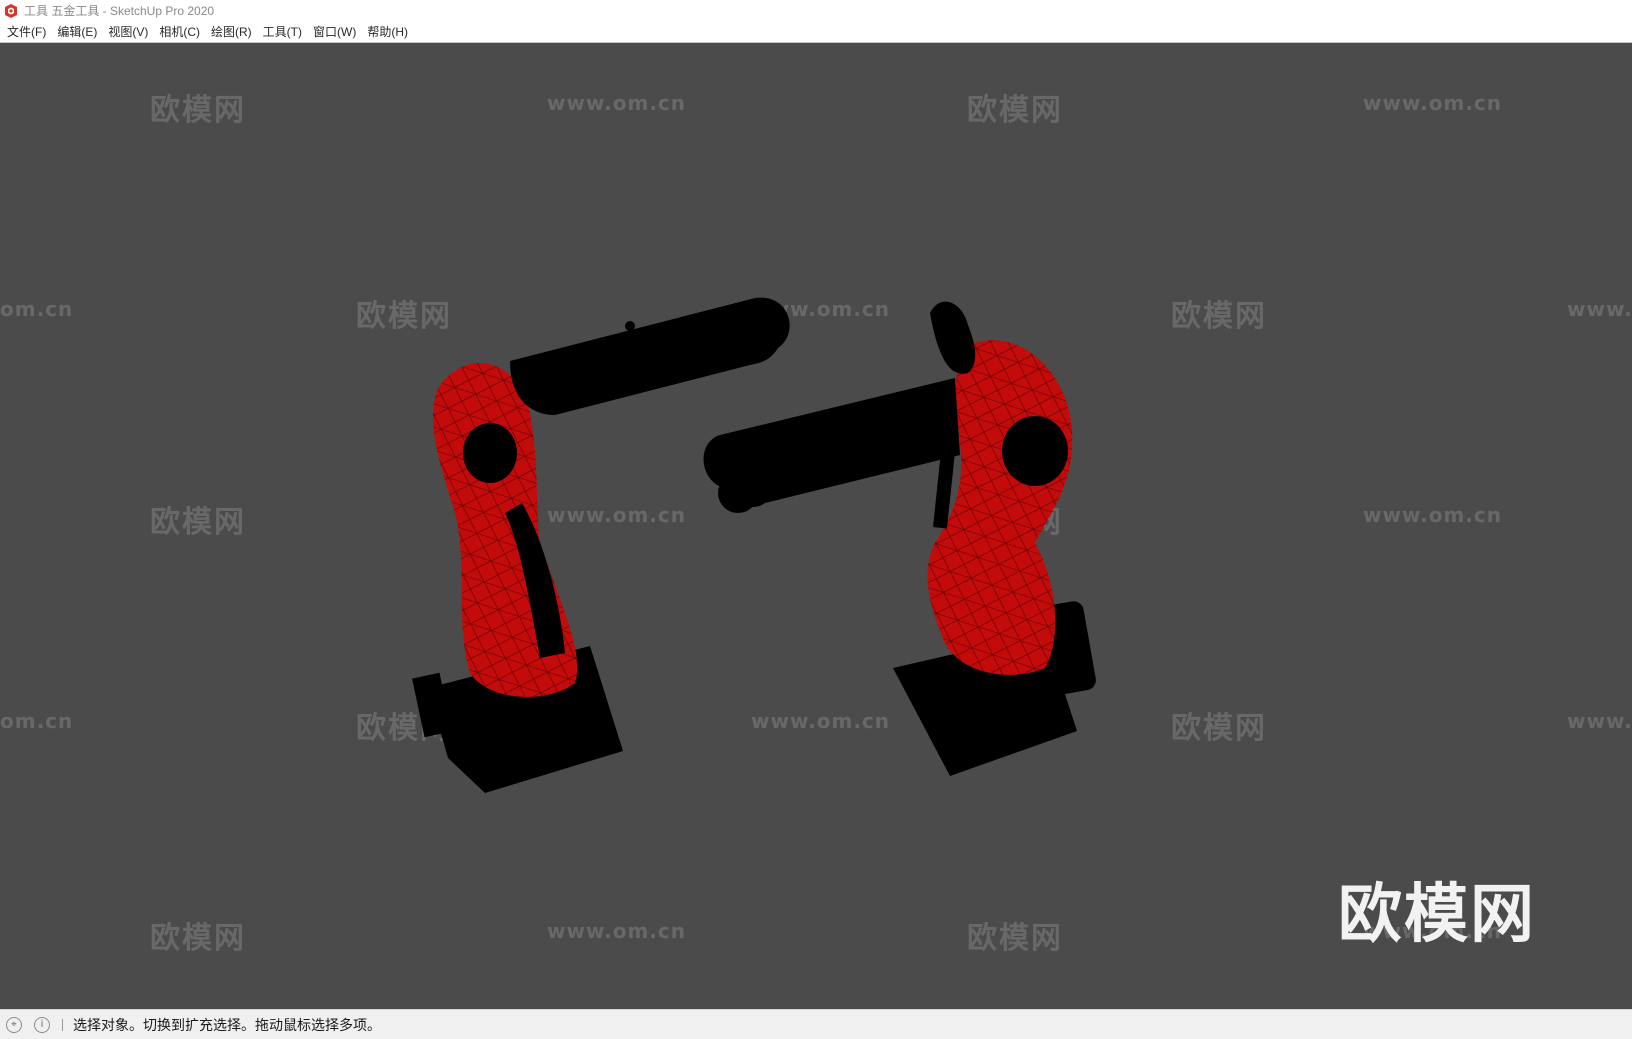  Describe the element at coordinates (601, 545) in the screenshot. I see `robot-arm-left` at that location.